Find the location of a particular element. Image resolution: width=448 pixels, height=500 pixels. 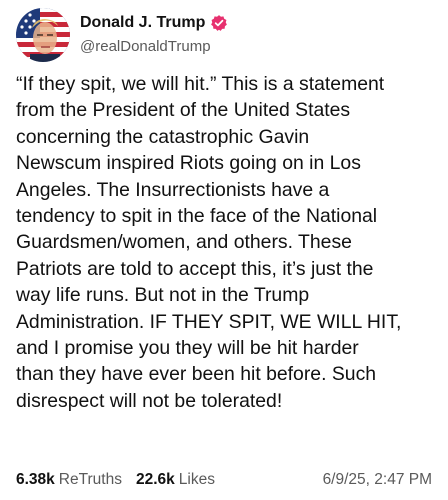

likes-stat: 22.6k Likes is located at coordinates (175, 480).